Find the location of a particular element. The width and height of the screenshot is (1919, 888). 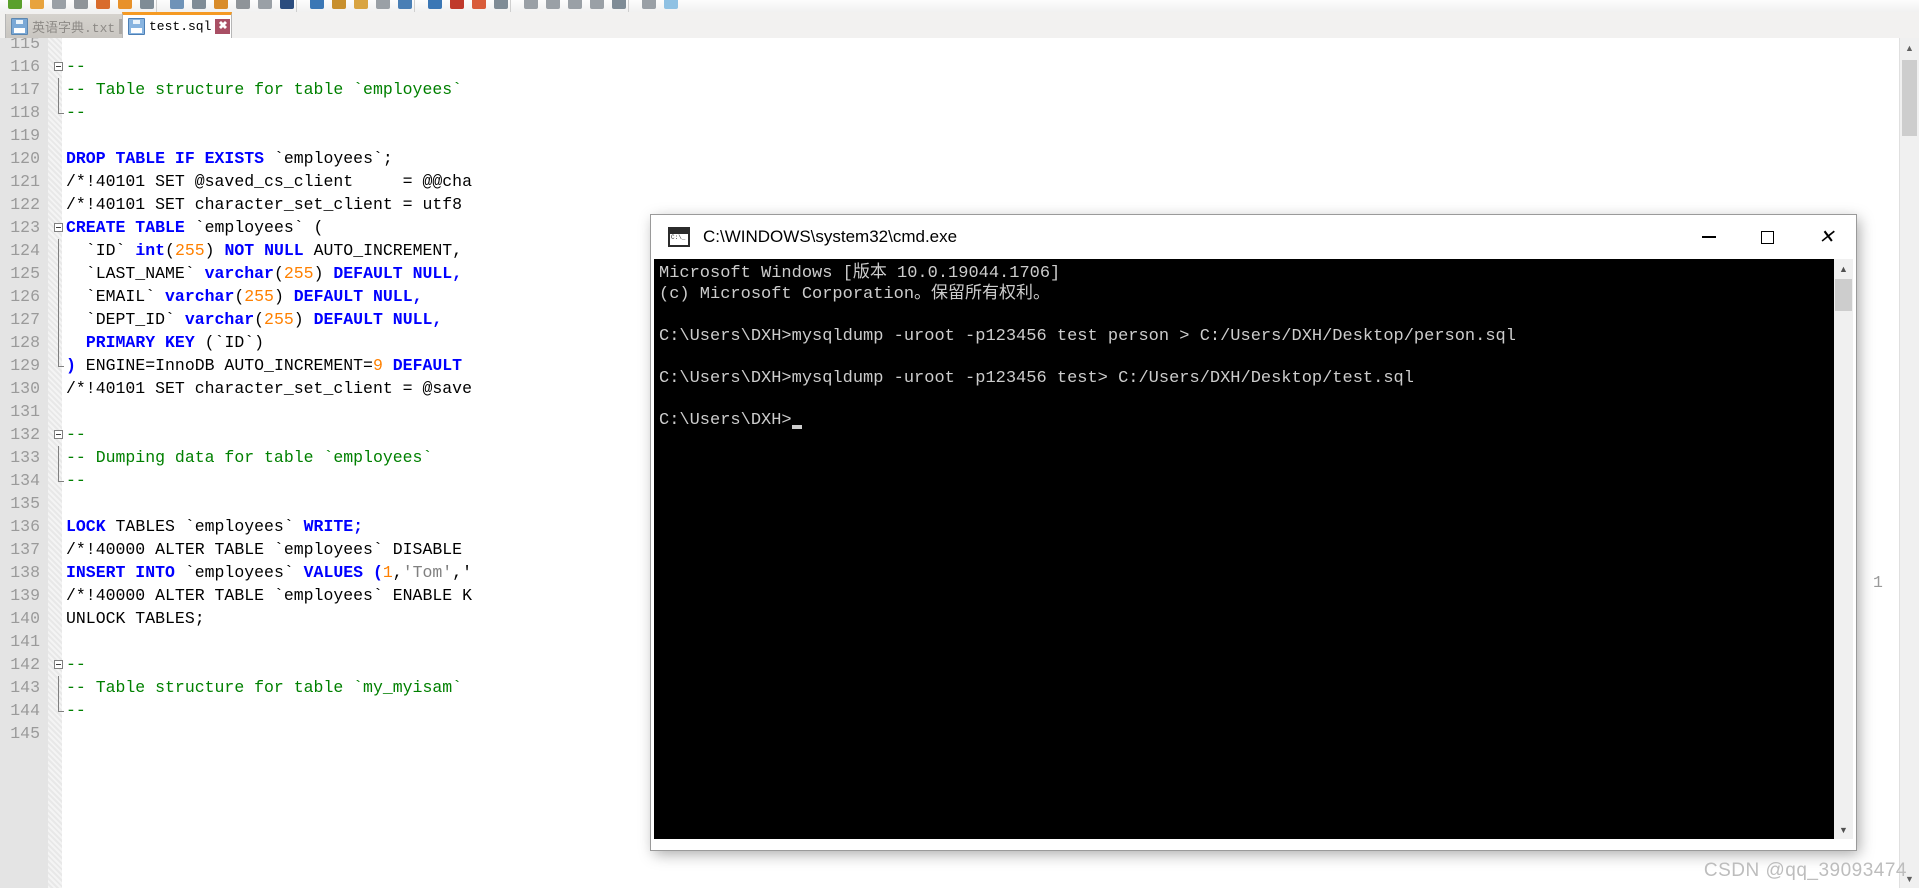

cmd-scroll-up-arrow: ▲ is located at coordinates (1843, 268).